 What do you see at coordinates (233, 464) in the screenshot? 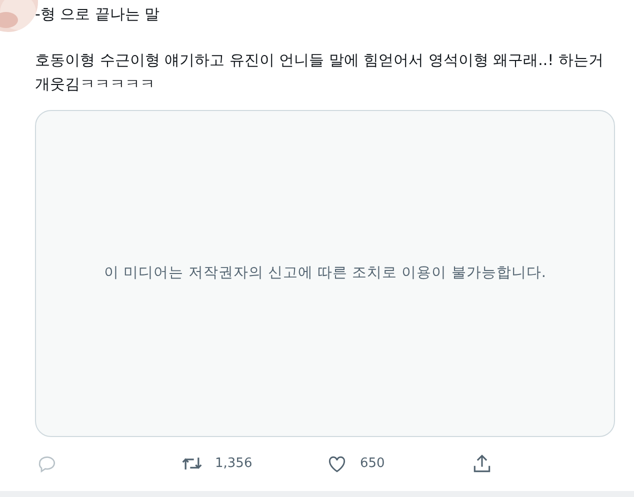
I see `retweet-count: 1,356` at bounding box center [233, 464].